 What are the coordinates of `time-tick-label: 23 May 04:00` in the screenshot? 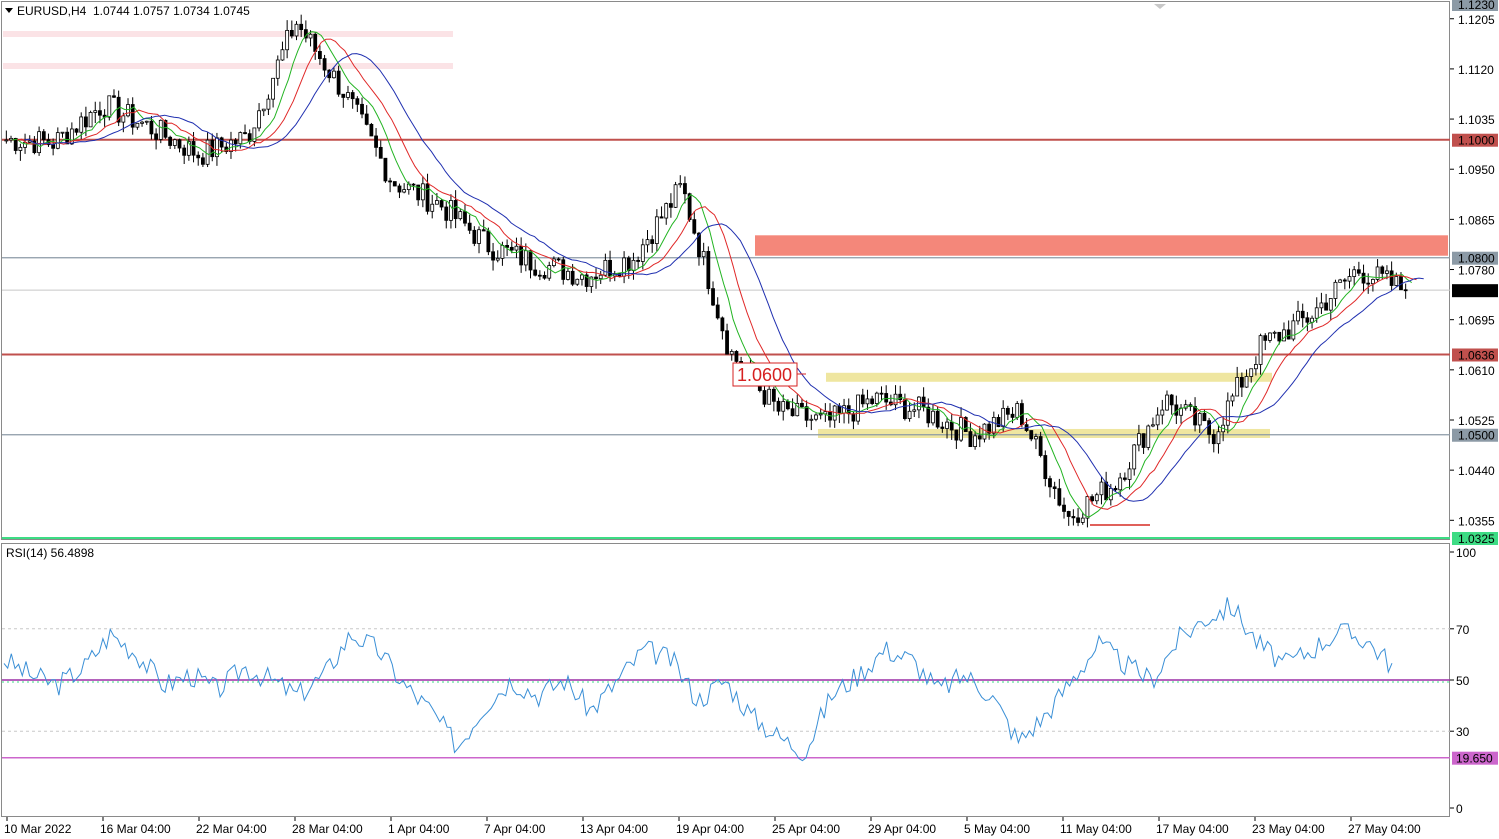 It's located at (1288, 829).